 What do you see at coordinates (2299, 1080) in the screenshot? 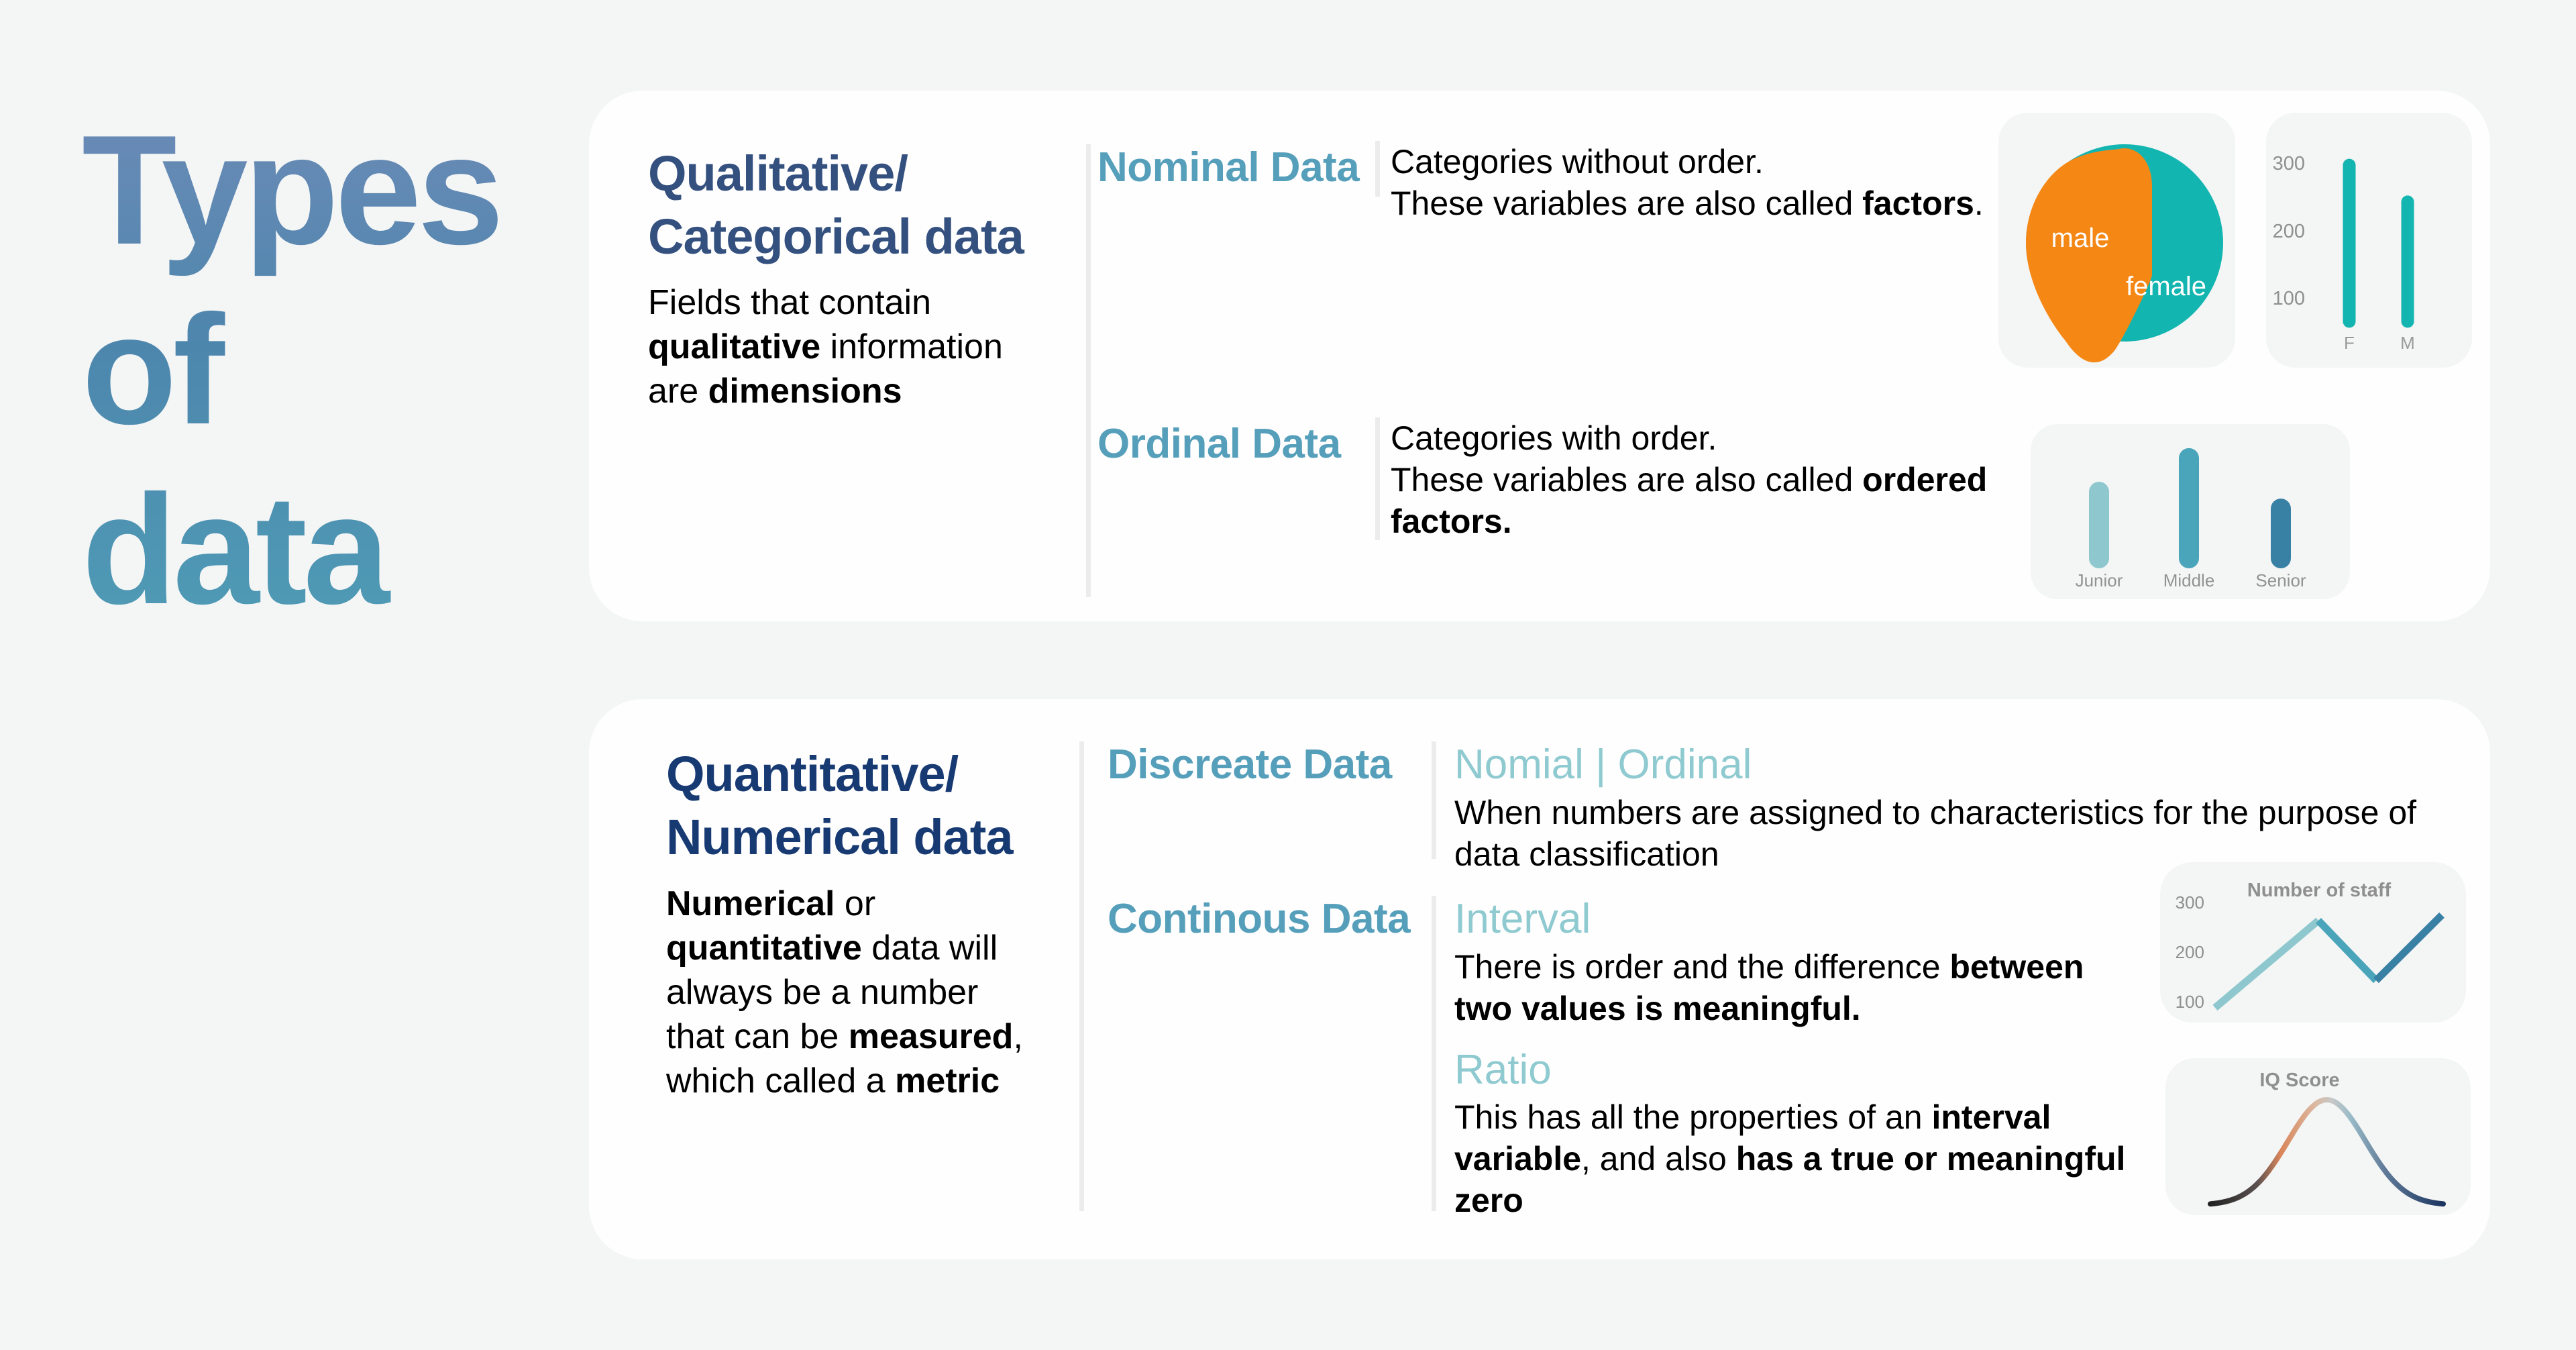
I see `chart-title: IQ Score` at bounding box center [2299, 1080].